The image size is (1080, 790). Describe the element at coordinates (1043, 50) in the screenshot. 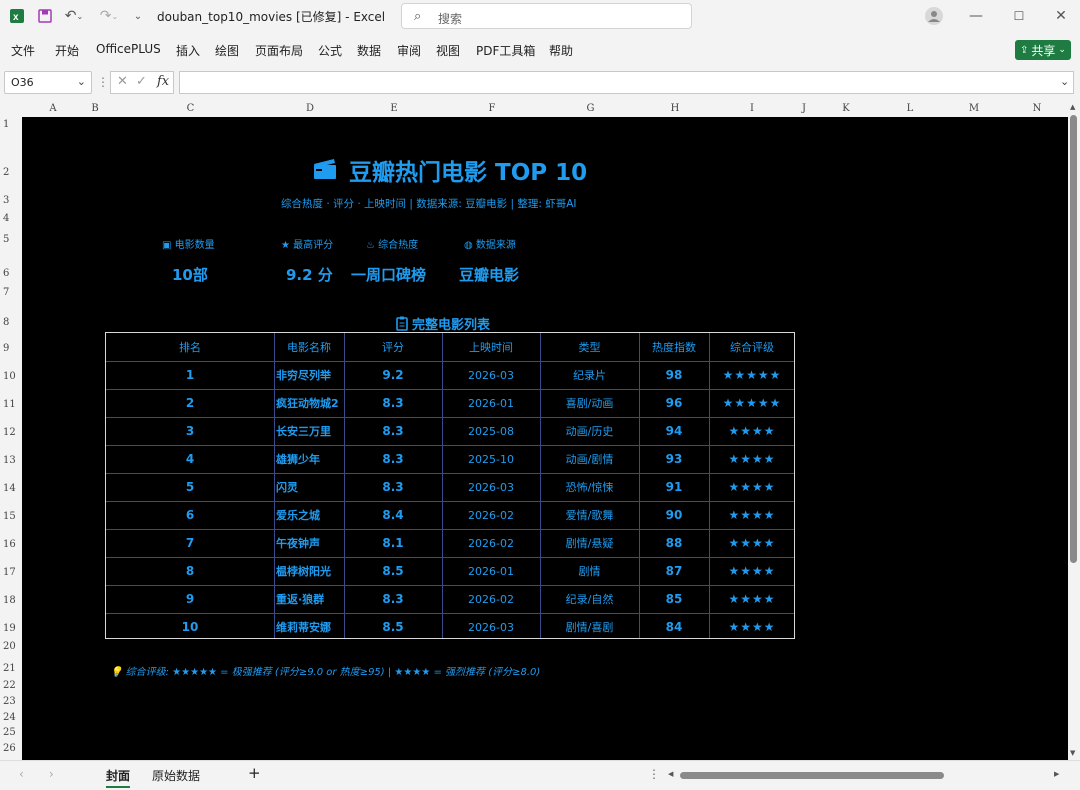

I see `share-button: ⇪ 共享 ⌄` at that location.